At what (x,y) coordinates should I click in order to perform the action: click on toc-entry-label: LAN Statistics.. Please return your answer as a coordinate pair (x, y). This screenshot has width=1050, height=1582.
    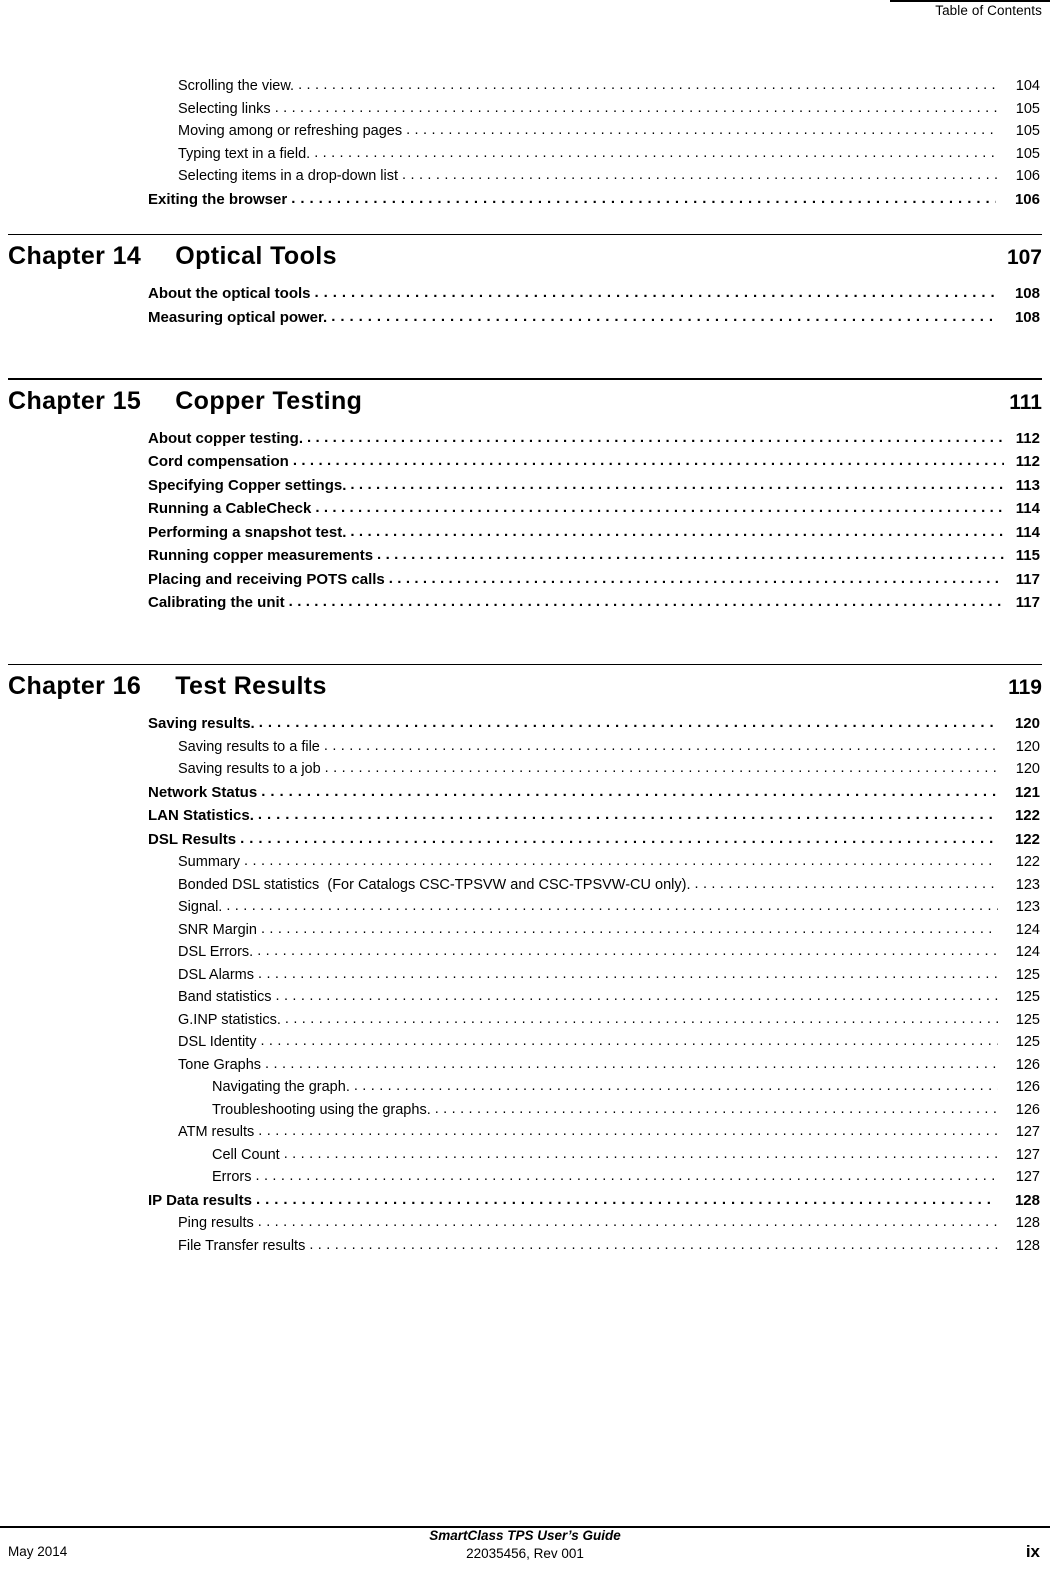
    Looking at the image, I should click on (201, 815).